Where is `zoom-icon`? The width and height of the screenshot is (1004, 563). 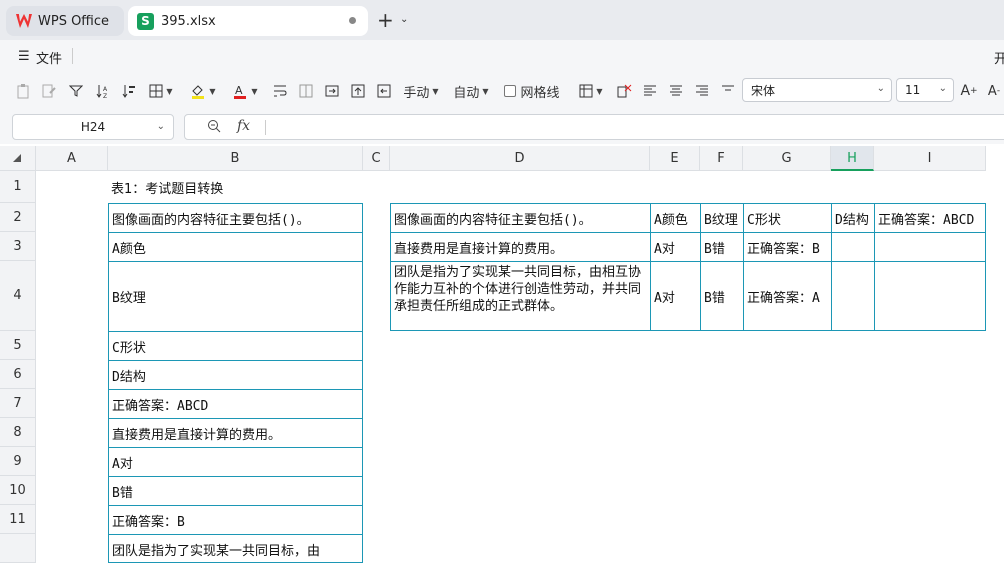 zoom-icon is located at coordinates (214, 128).